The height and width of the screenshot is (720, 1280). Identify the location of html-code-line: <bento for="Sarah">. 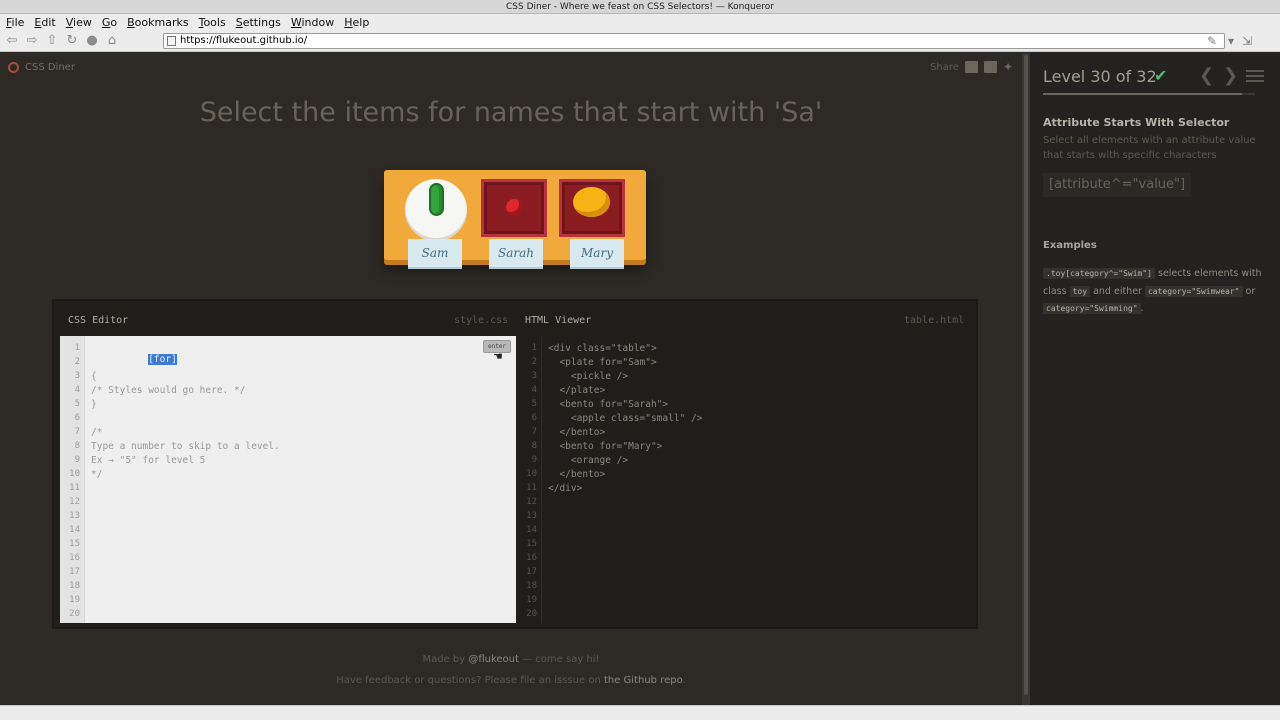
(608, 404).